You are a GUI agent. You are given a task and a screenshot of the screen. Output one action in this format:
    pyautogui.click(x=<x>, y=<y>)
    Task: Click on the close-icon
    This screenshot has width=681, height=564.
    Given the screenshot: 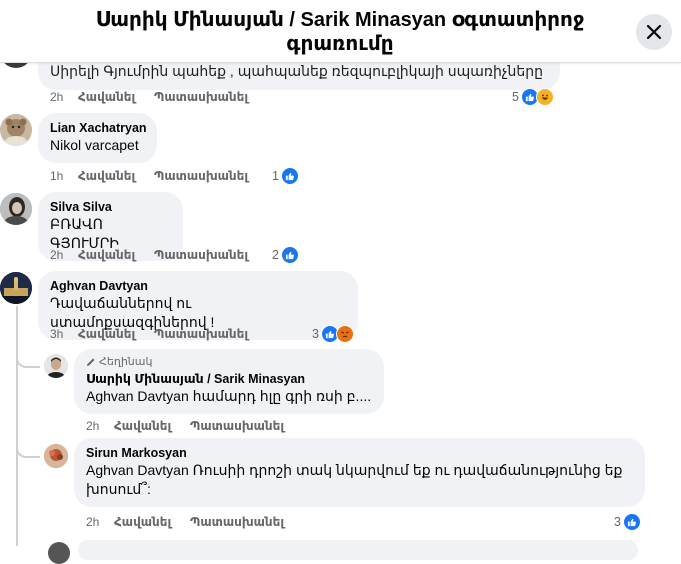 What is the action you would take?
    pyautogui.click(x=654, y=32)
    